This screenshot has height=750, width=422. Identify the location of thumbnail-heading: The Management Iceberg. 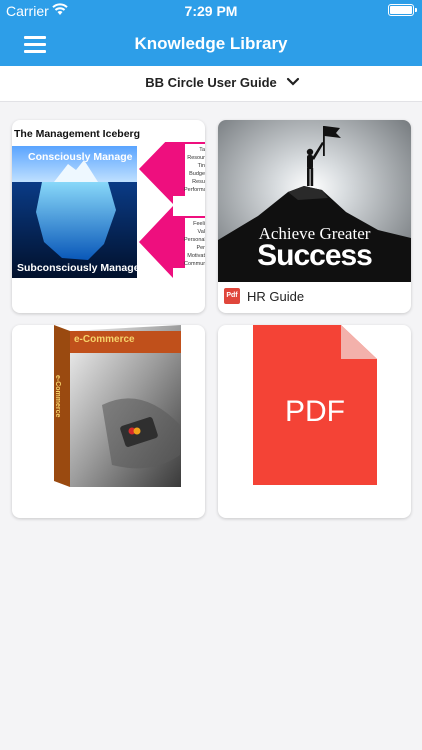
(77, 134).